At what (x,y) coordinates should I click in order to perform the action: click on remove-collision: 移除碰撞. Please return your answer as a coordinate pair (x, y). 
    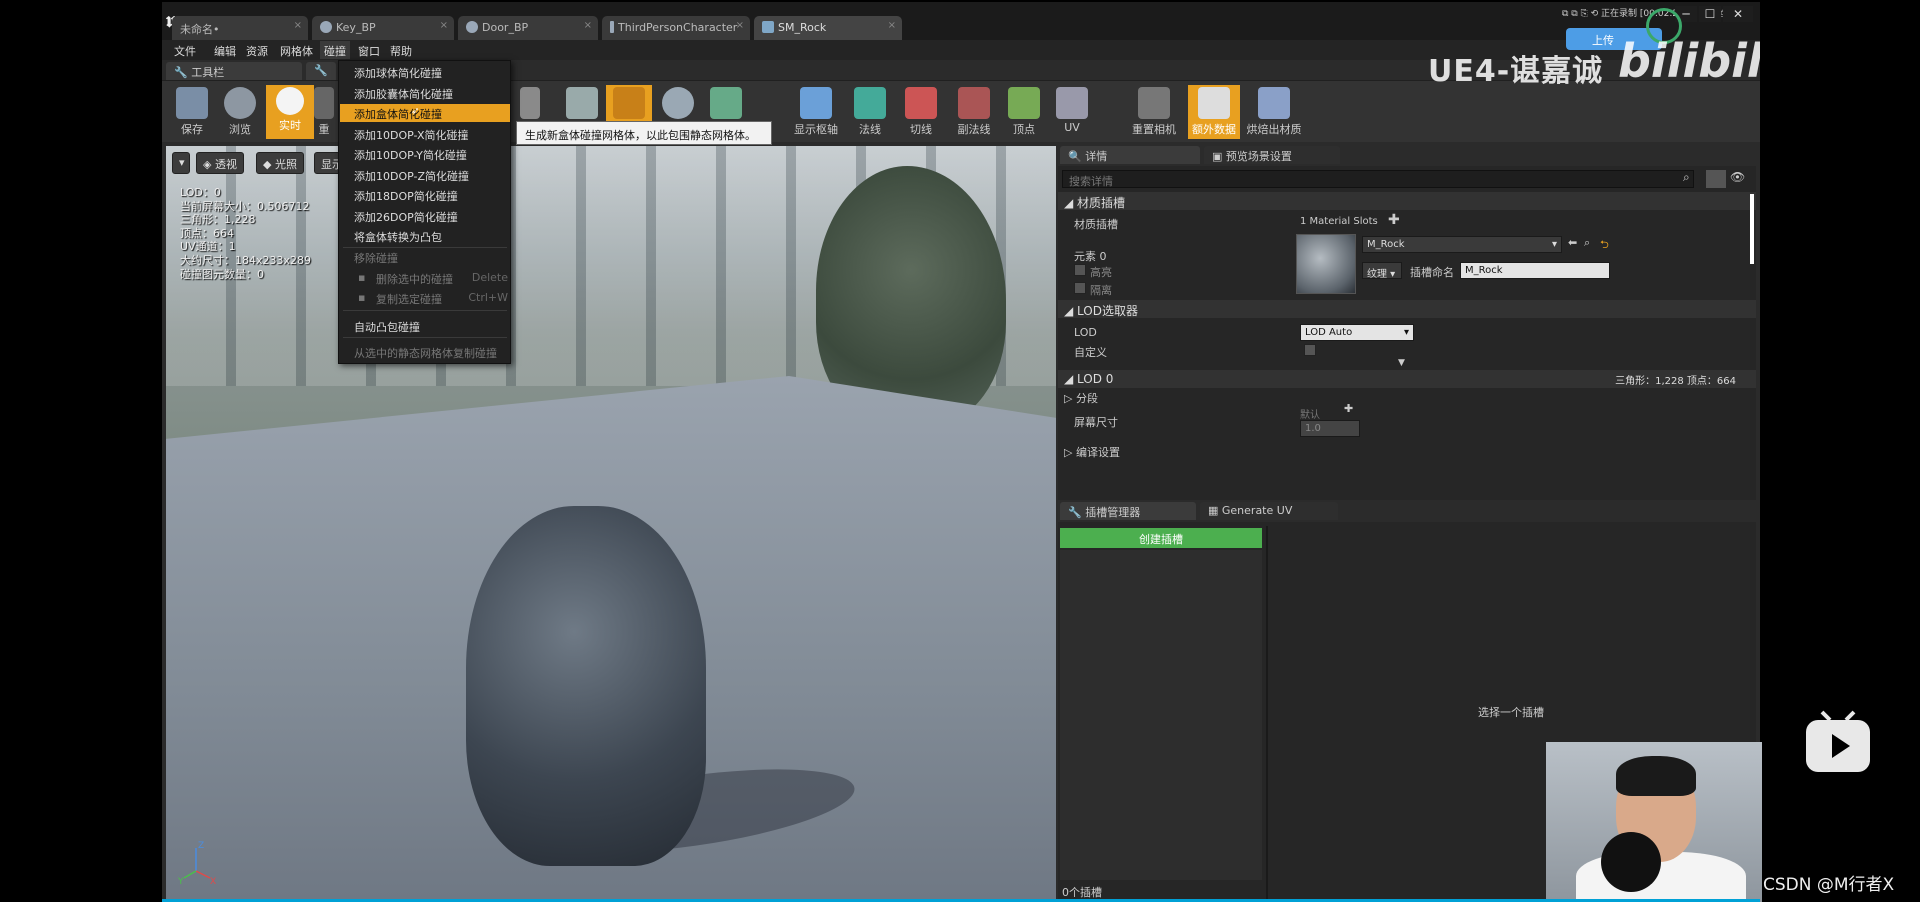
    Looking at the image, I should click on (425, 257).